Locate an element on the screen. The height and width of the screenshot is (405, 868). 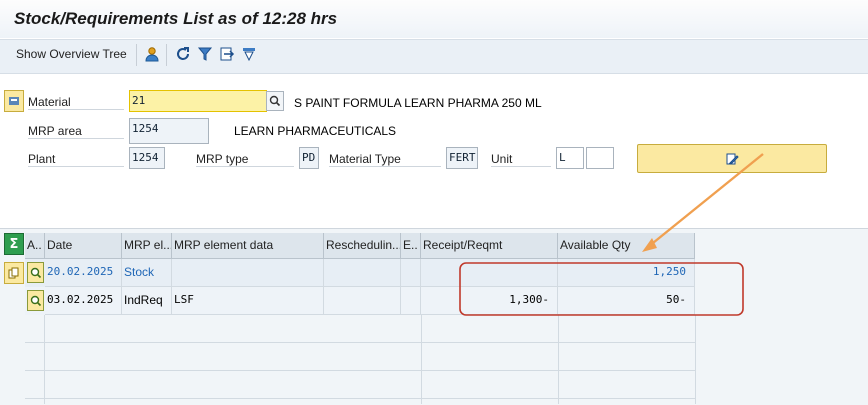
refresh-icon is located at coordinates (183, 54).